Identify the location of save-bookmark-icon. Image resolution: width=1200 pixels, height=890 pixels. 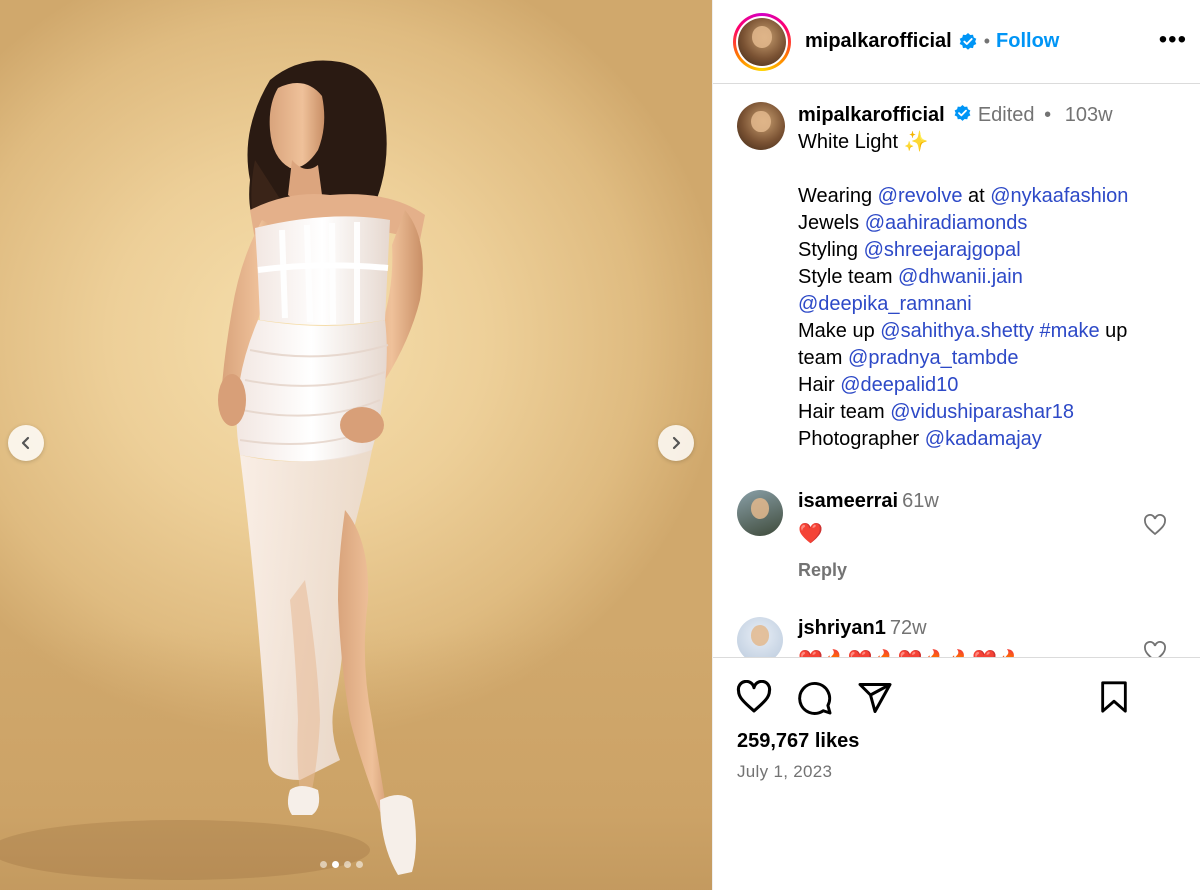
(1114, 697).